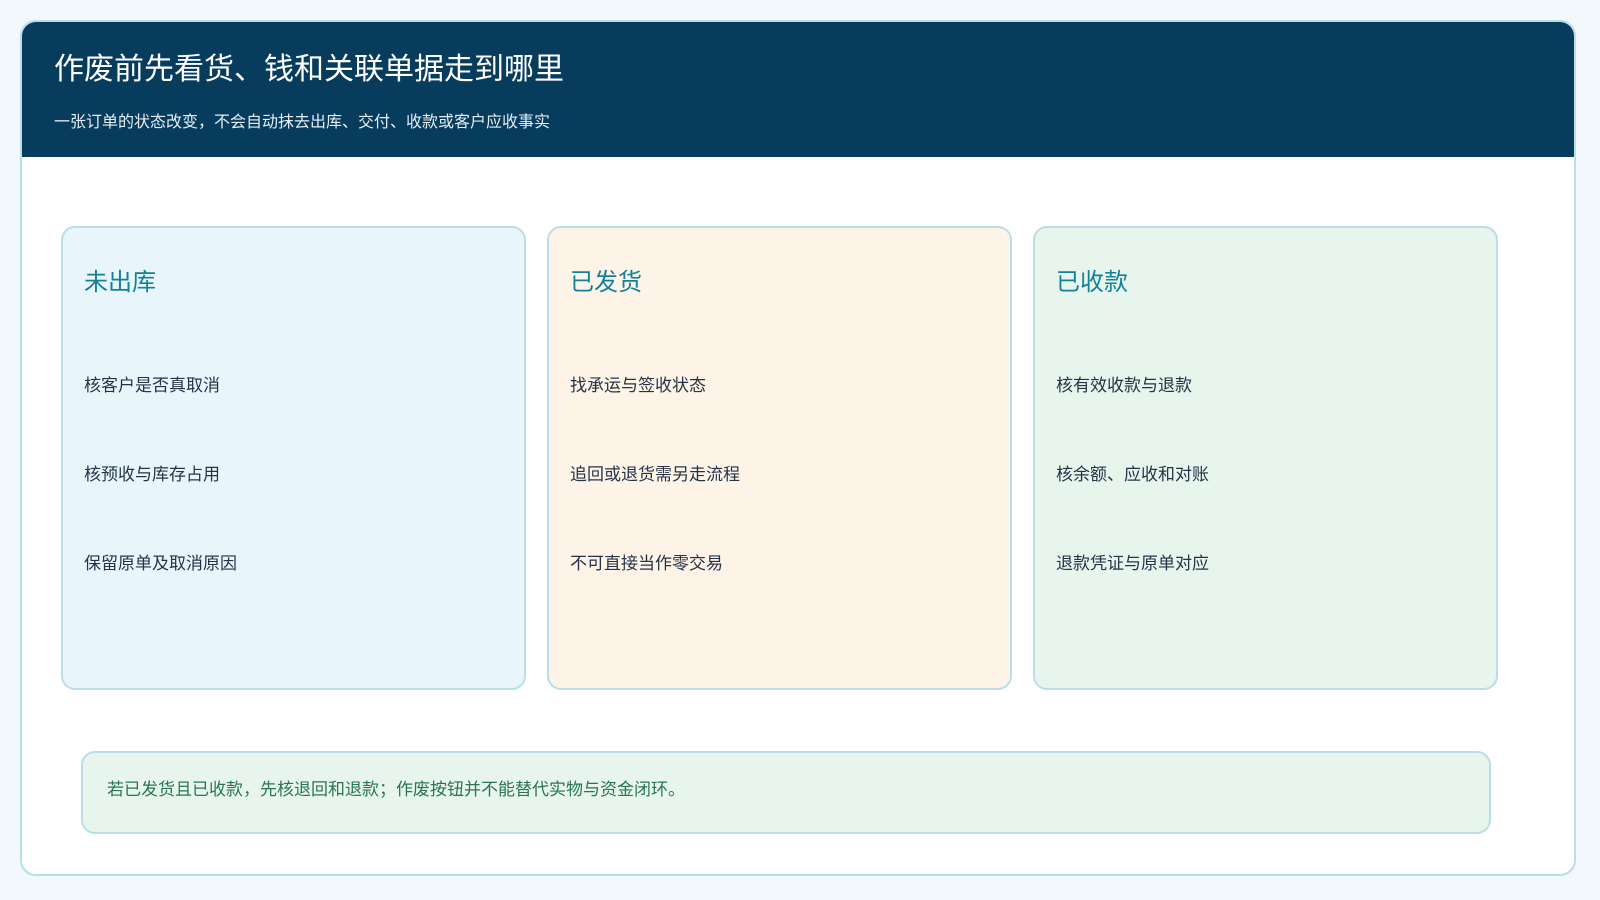 This screenshot has width=1600, height=900. What do you see at coordinates (396, 790) in the screenshot?
I see `warning-note-text: 若已发货且已收款，先核退回和退款；作废按钮并不能替代实物与资金闭环。` at bounding box center [396, 790].